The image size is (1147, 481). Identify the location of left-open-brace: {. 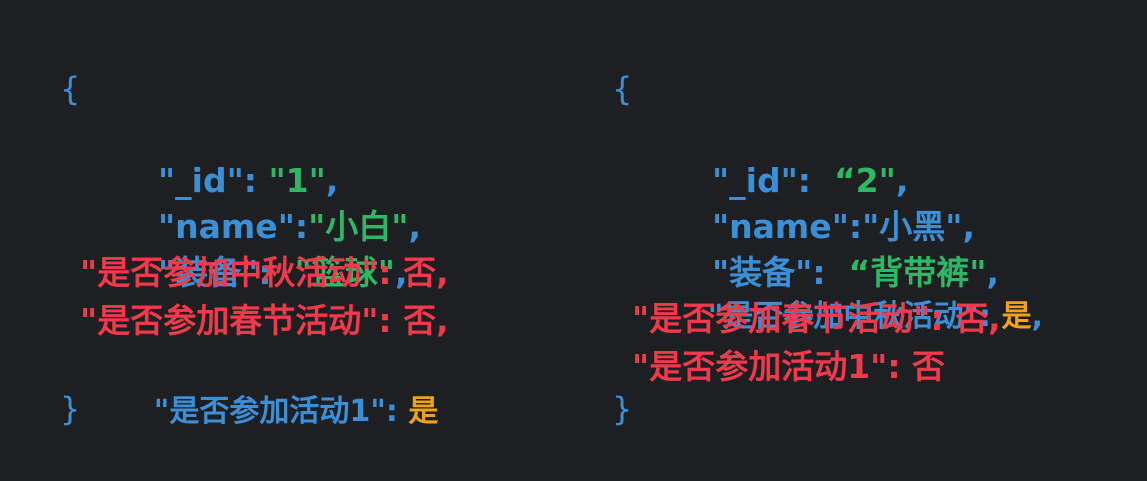
(70, 89).